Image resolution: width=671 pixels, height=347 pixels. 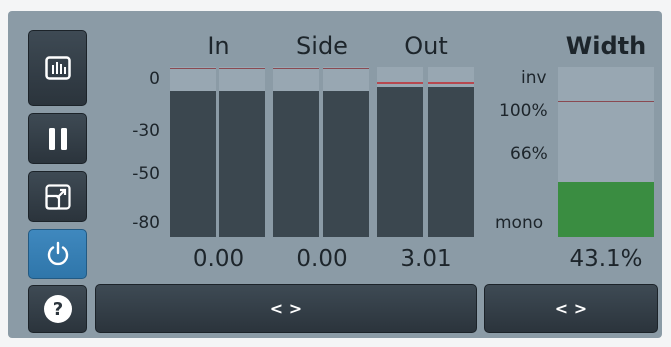 I want to click on header-out: Out, so click(x=426, y=46).